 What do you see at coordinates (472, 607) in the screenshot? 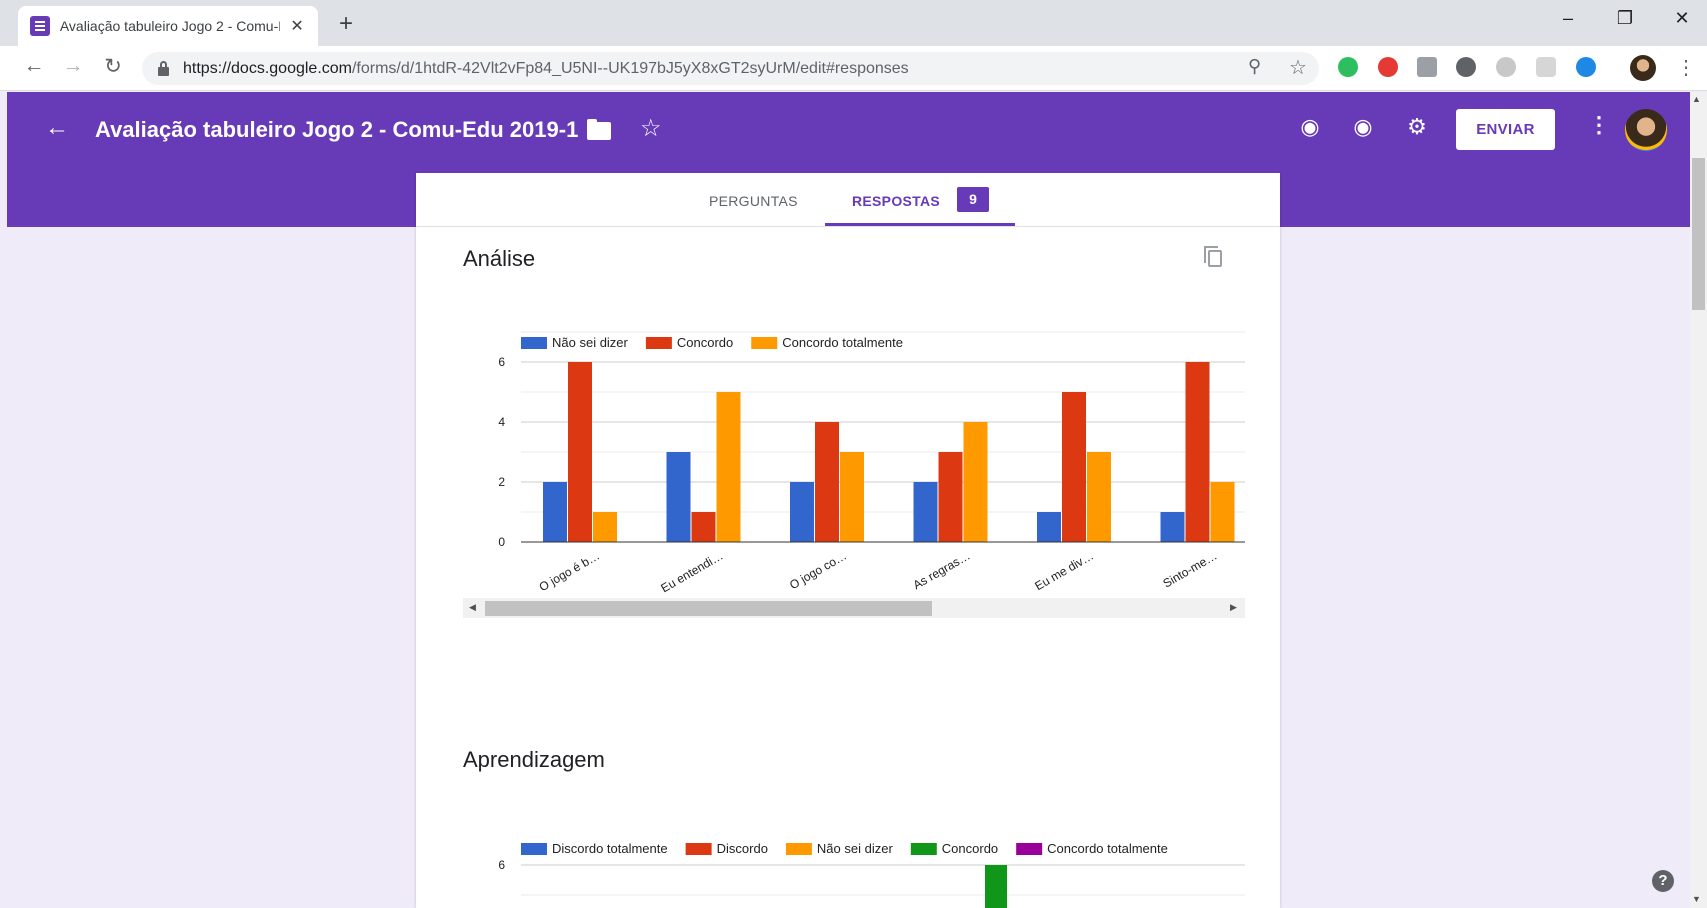
I see `scroll-left-arrow-icon: ◀` at bounding box center [472, 607].